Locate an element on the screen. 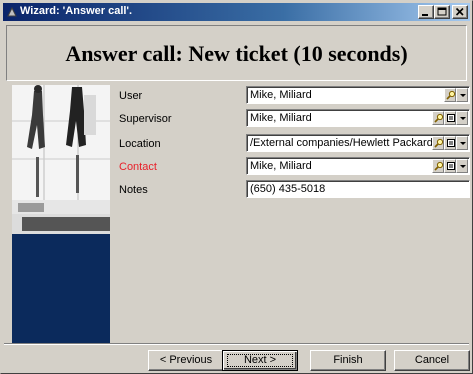 The height and width of the screenshot is (374, 473). maximize-icon is located at coordinates (442, 11).